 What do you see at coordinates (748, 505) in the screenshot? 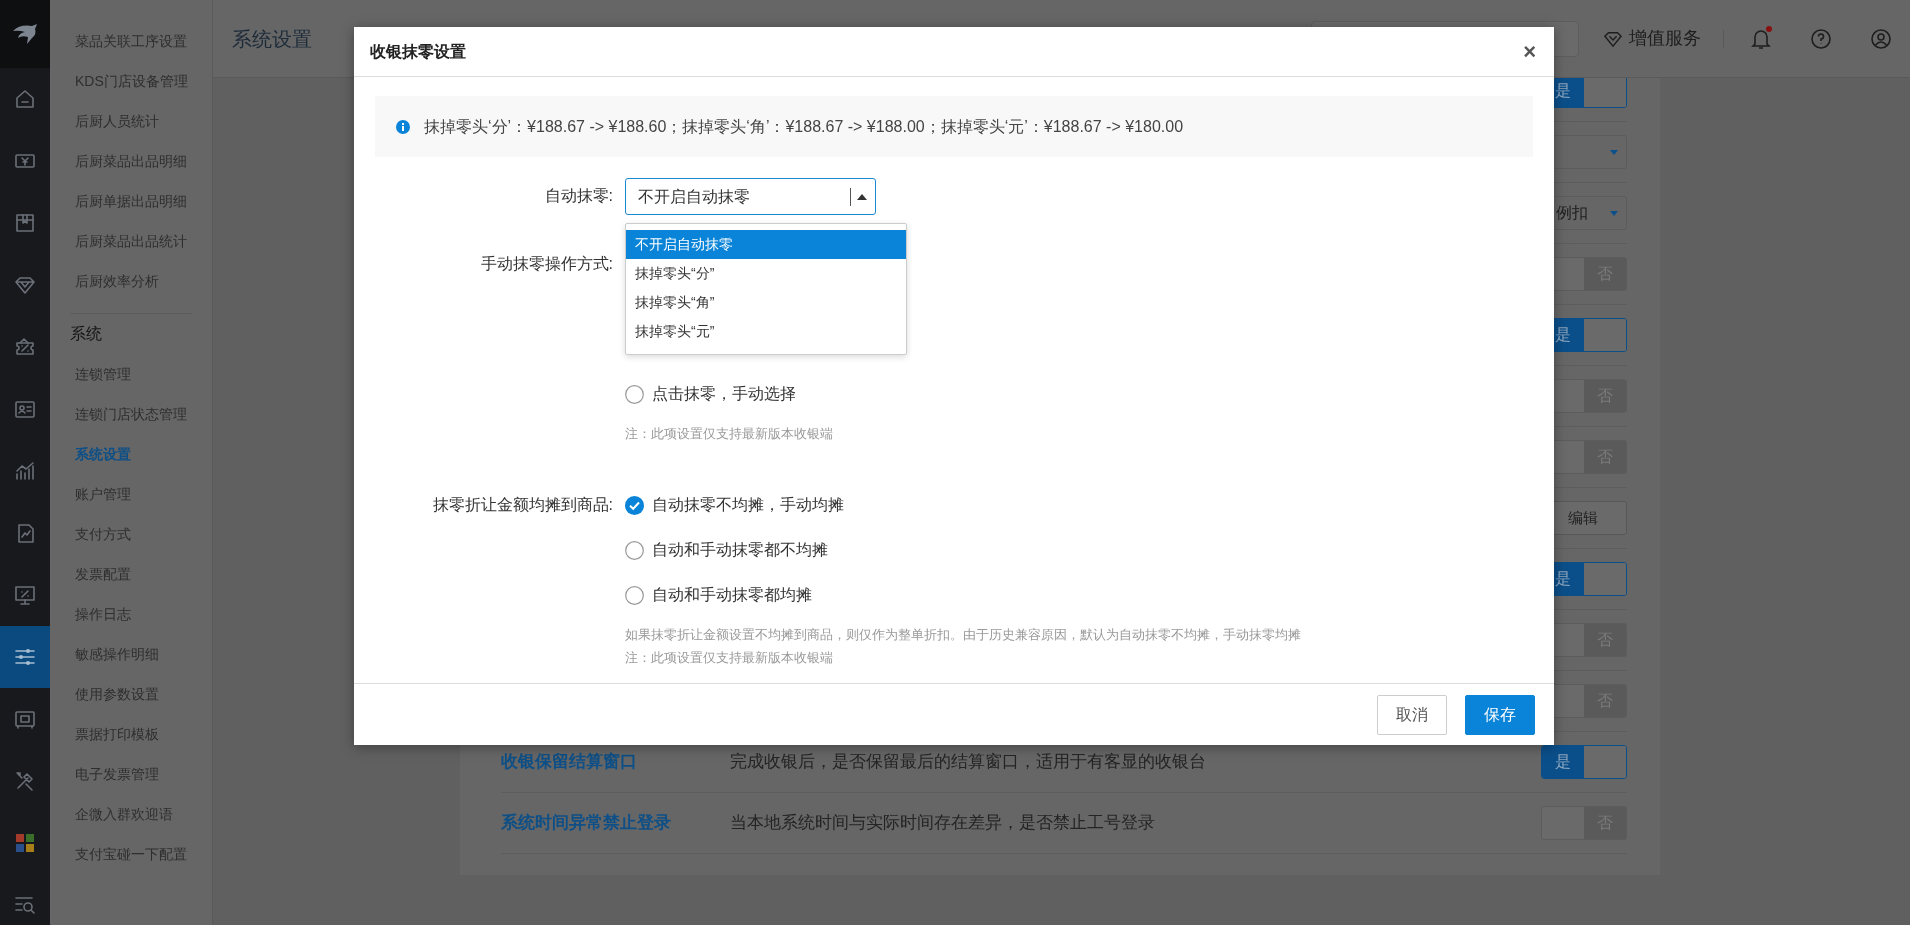
I see `radio-label: 自动抹零不均摊，手动均摊` at bounding box center [748, 505].